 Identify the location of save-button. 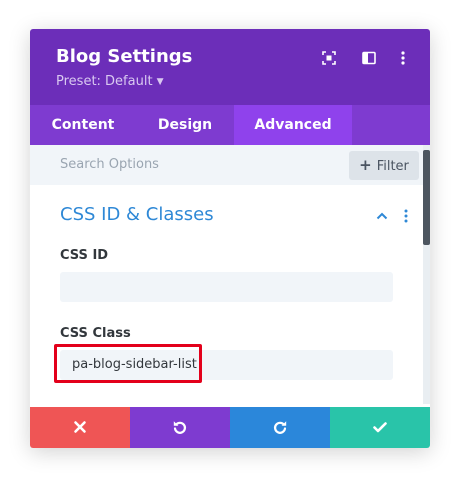
(380, 427).